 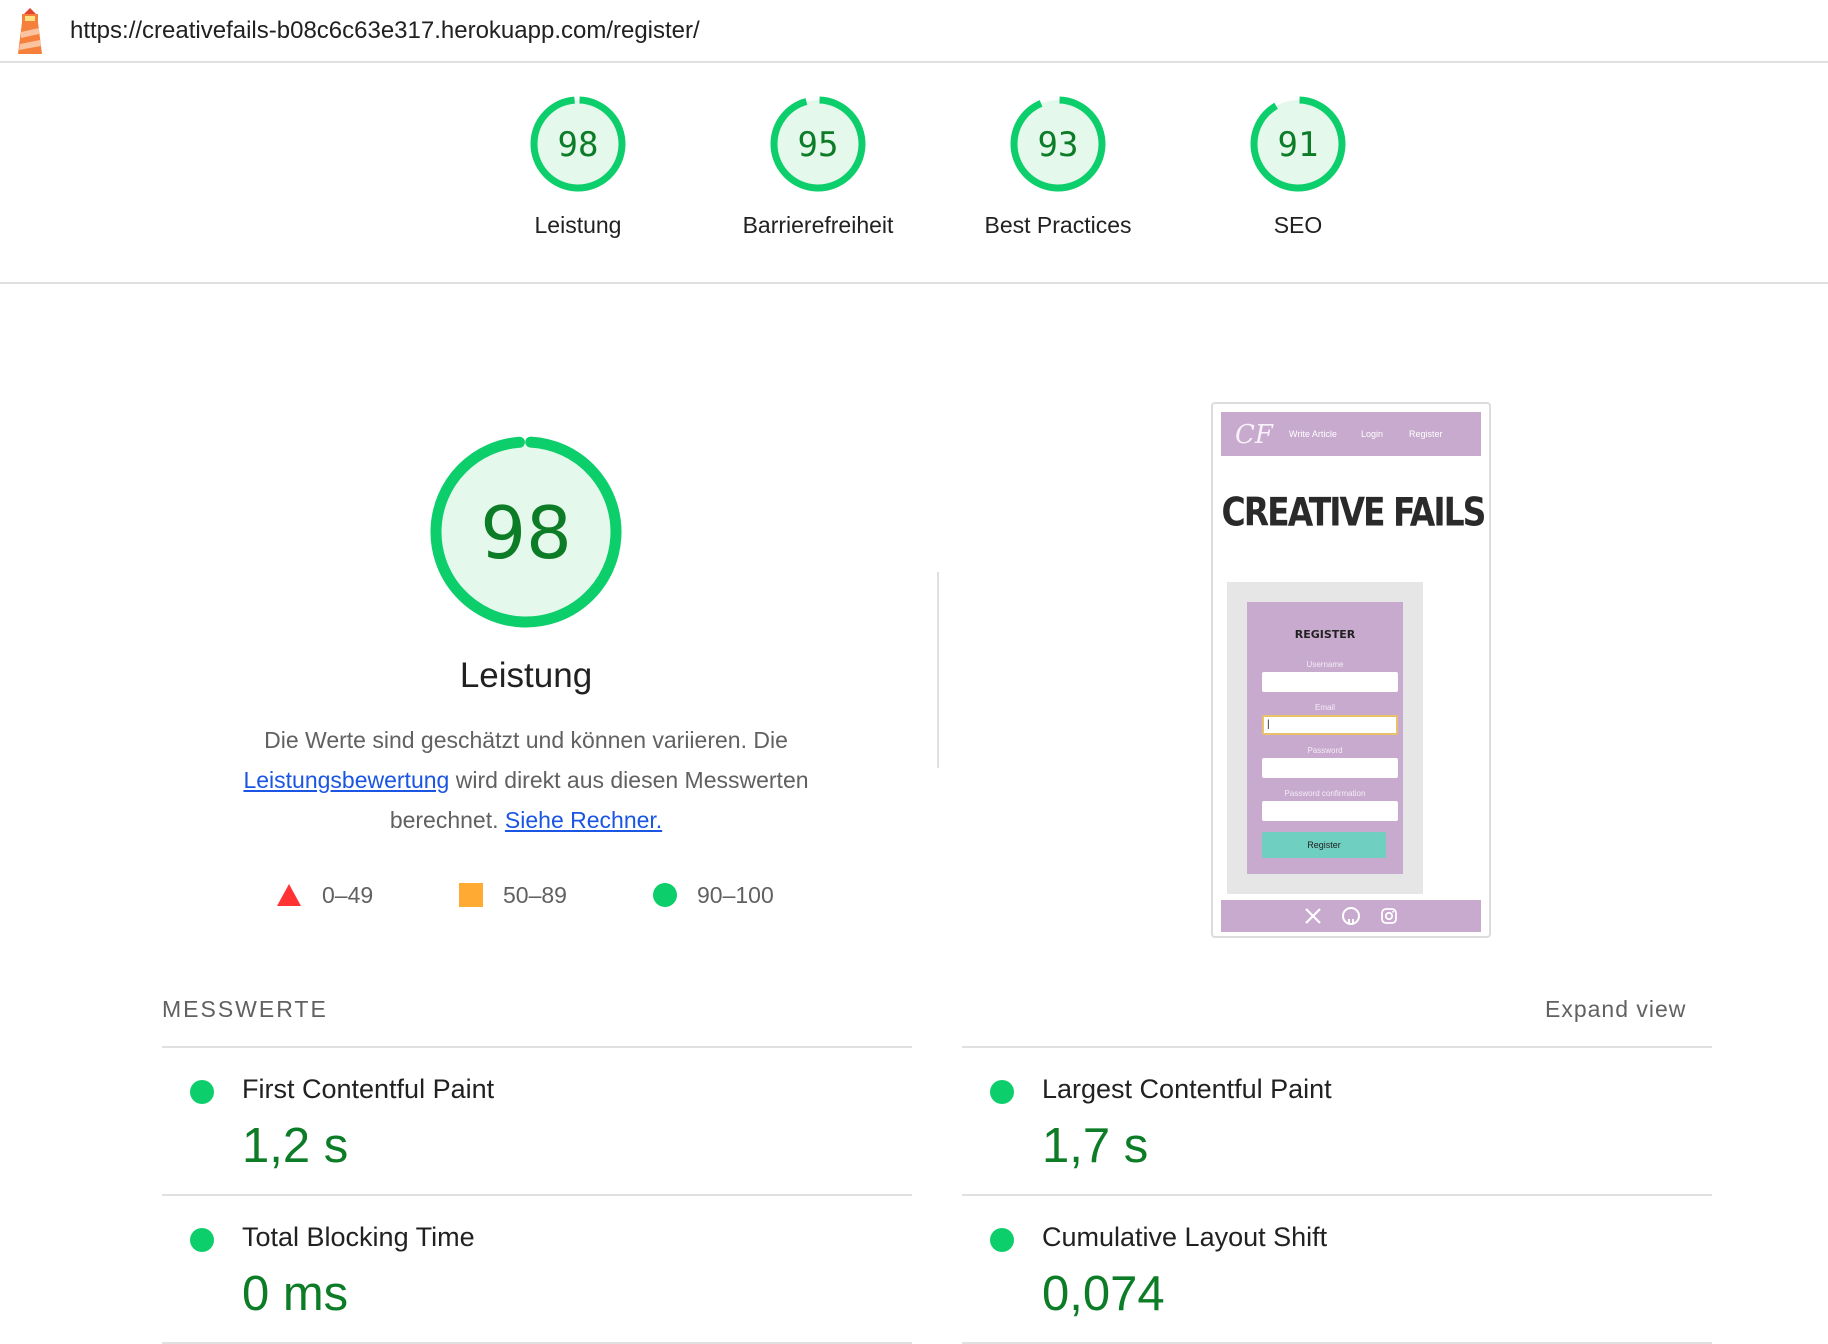 I want to click on gauge-label: SEO, so click(x=1298, y=225).